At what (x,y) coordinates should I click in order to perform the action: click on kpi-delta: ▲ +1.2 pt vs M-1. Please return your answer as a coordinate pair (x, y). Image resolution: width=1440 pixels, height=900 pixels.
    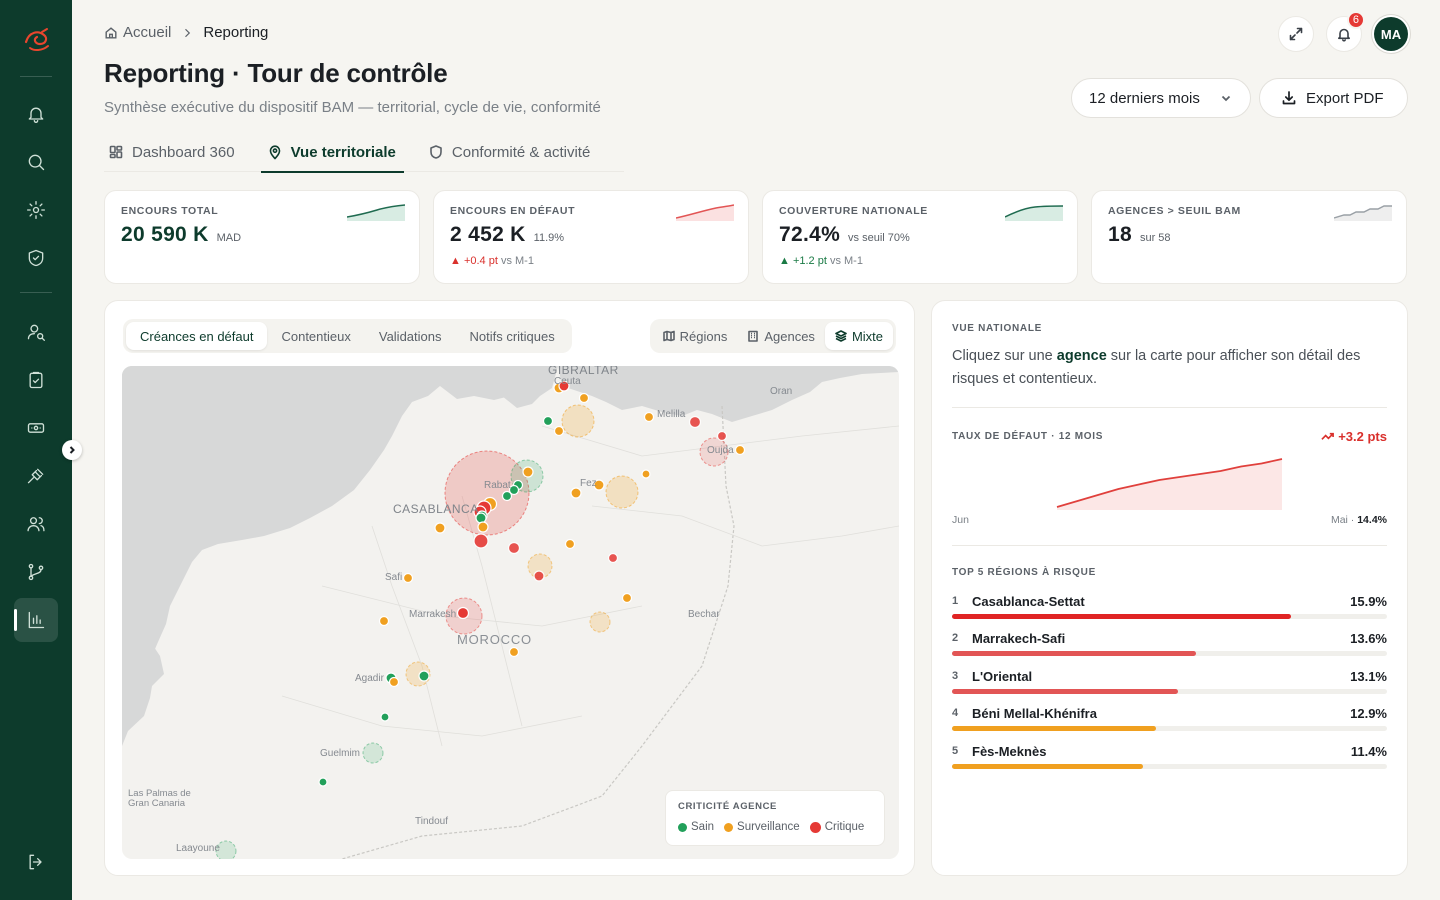
    Looking at the image, I should click on (920, 261).